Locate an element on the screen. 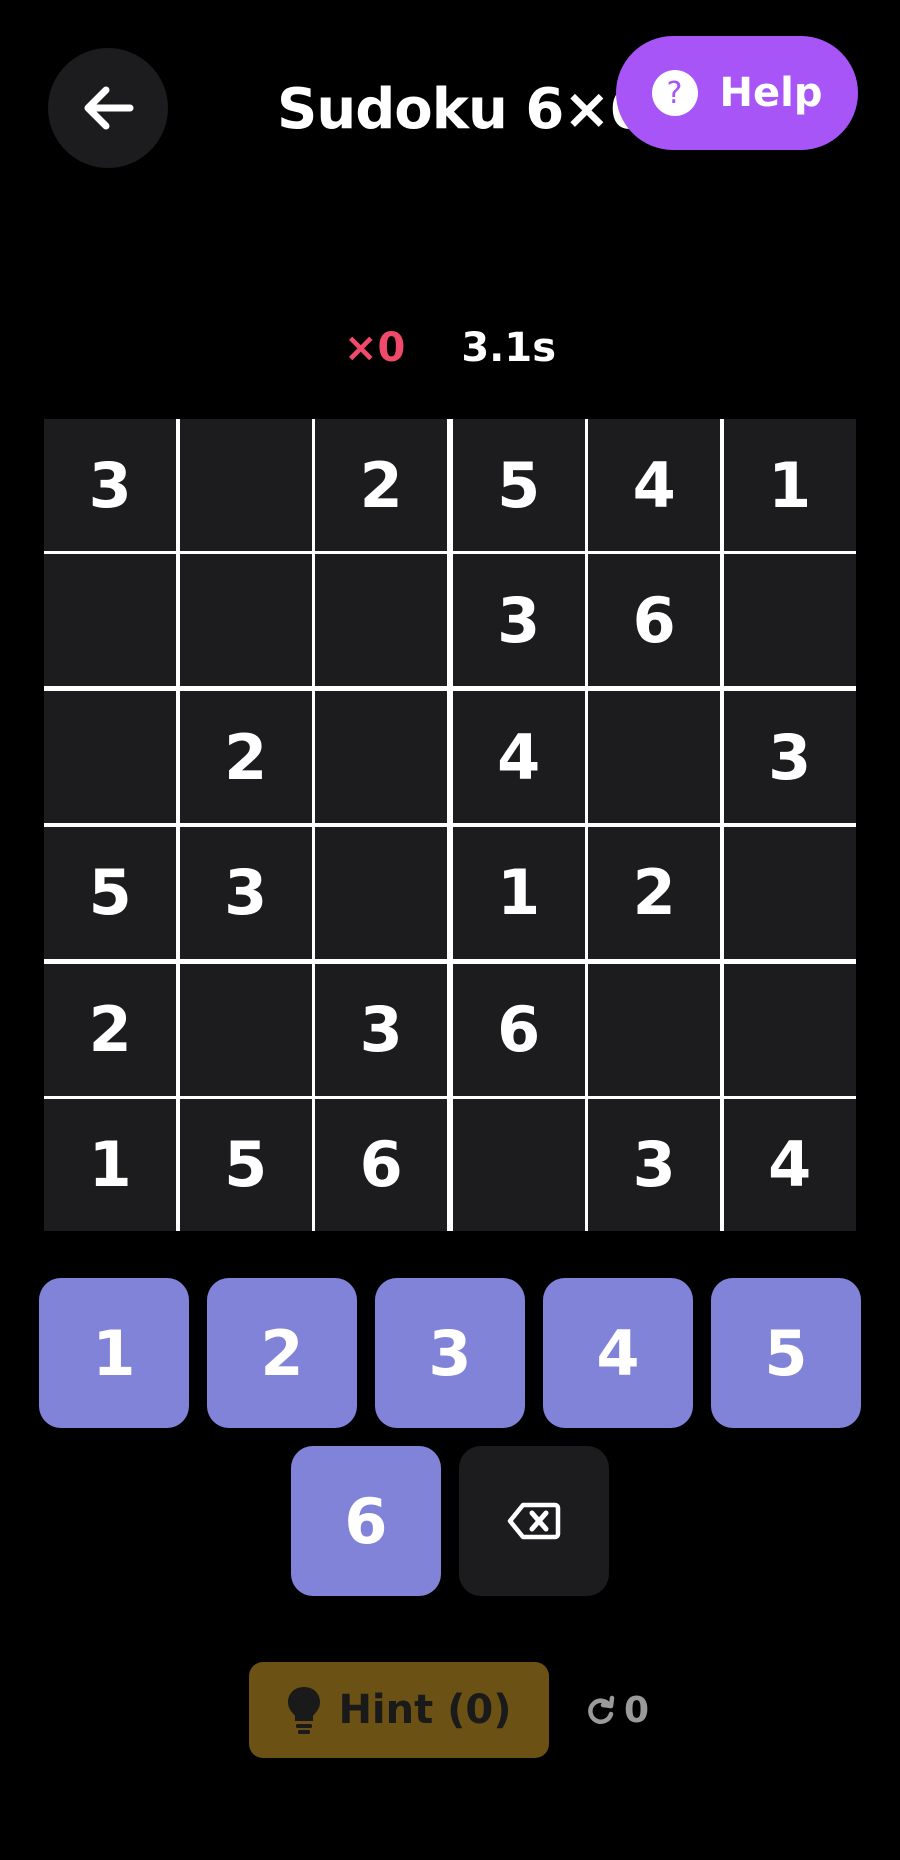 This screenshot has height=1860, width=900. hint-label: Hint (0) is located at coordinates (425, 1710).